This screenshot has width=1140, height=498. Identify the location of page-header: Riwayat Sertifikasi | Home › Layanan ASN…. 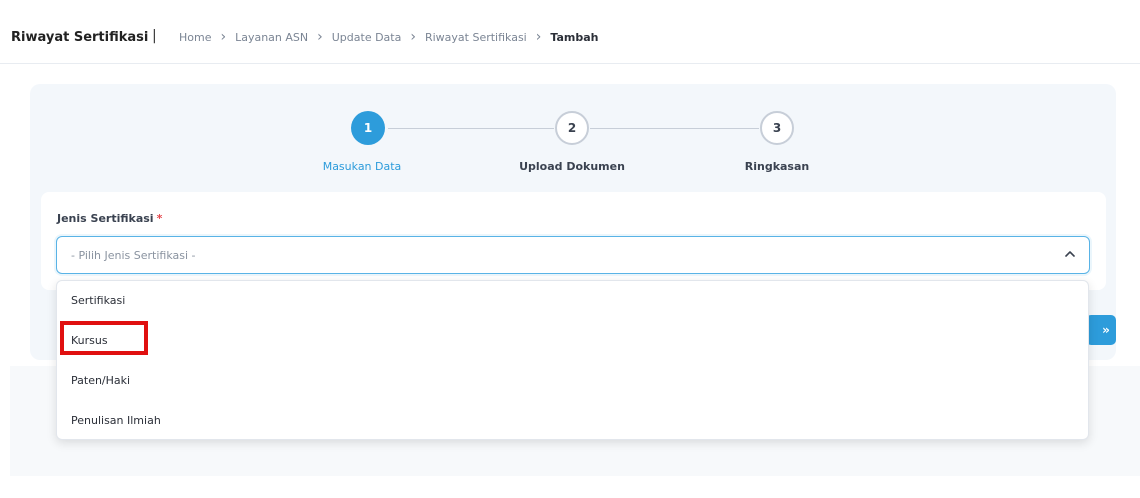
(570, 32).